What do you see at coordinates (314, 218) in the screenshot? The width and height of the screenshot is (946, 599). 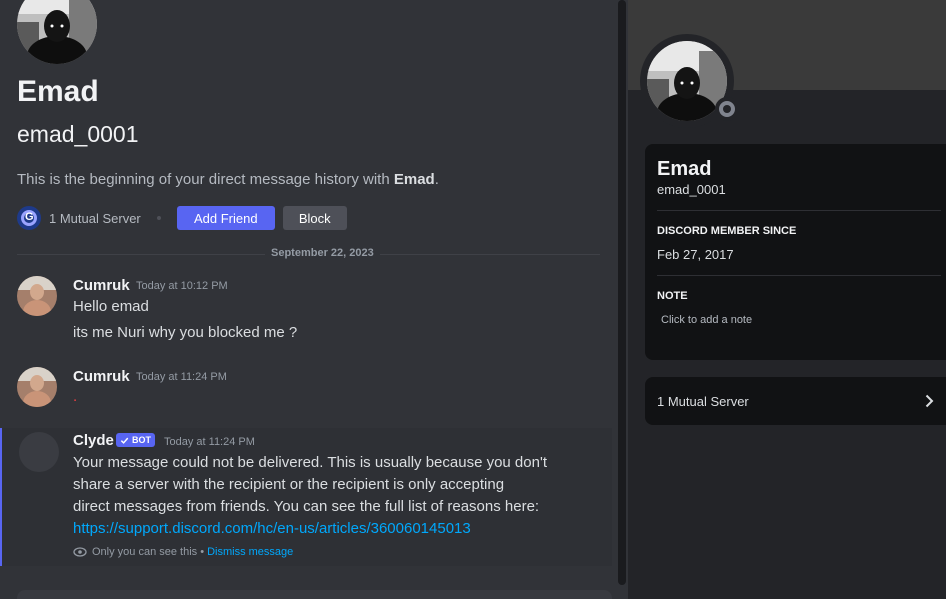 I see `block-button: Block` at bounding box center [314, 218].